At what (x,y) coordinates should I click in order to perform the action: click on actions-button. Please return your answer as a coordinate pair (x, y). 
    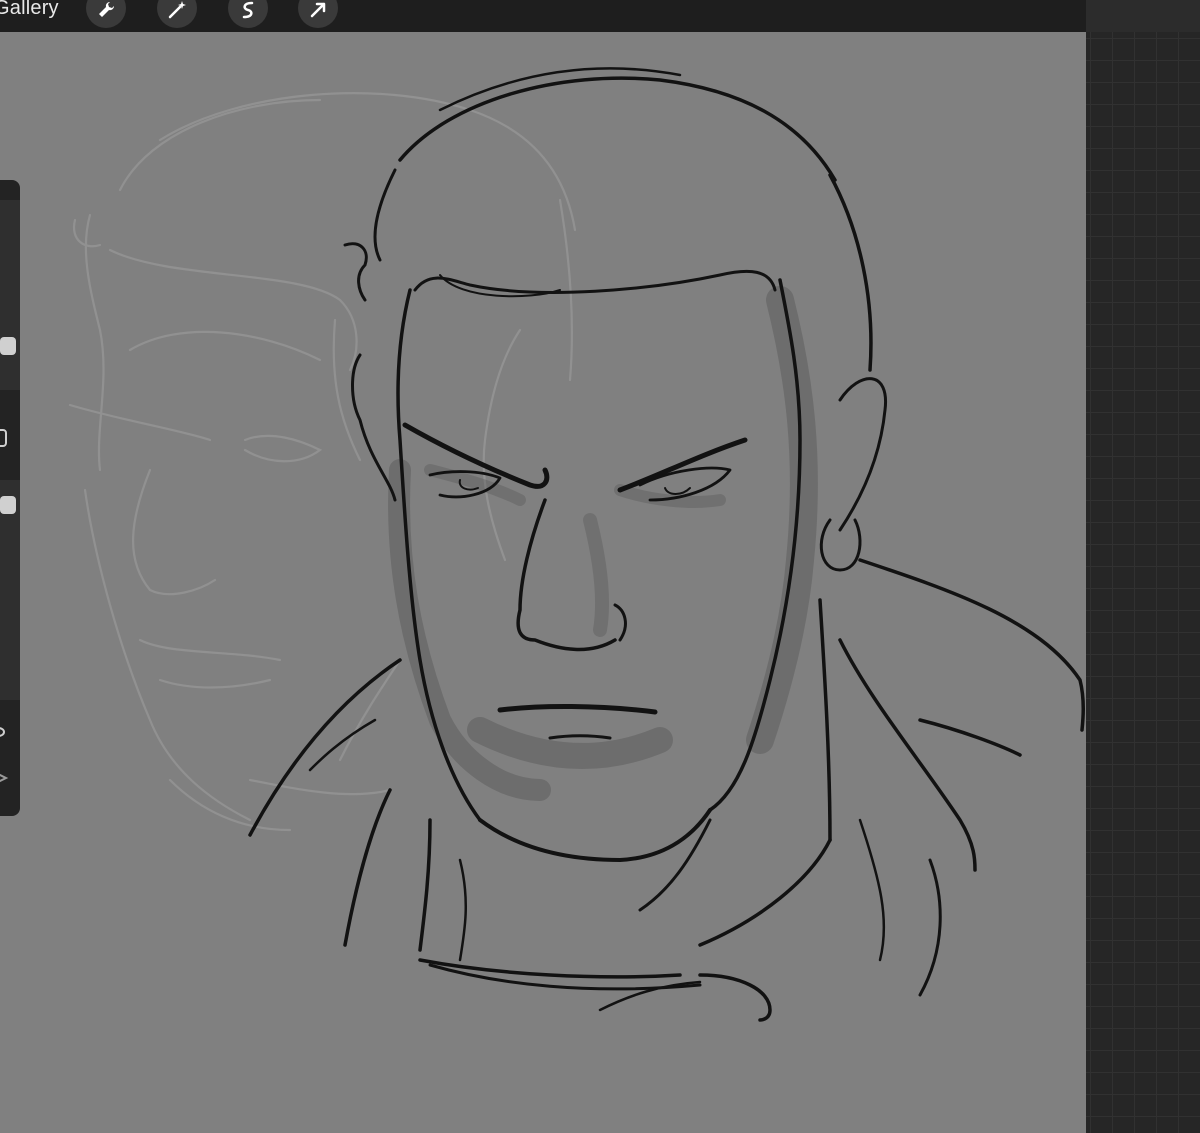
    Looking at the image, I should click on (106, 14).